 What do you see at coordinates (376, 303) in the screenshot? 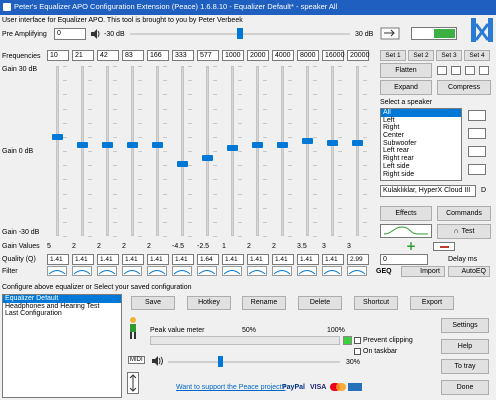
I see `shortcut-button: Shortcut` at bounding box center [376, 303].